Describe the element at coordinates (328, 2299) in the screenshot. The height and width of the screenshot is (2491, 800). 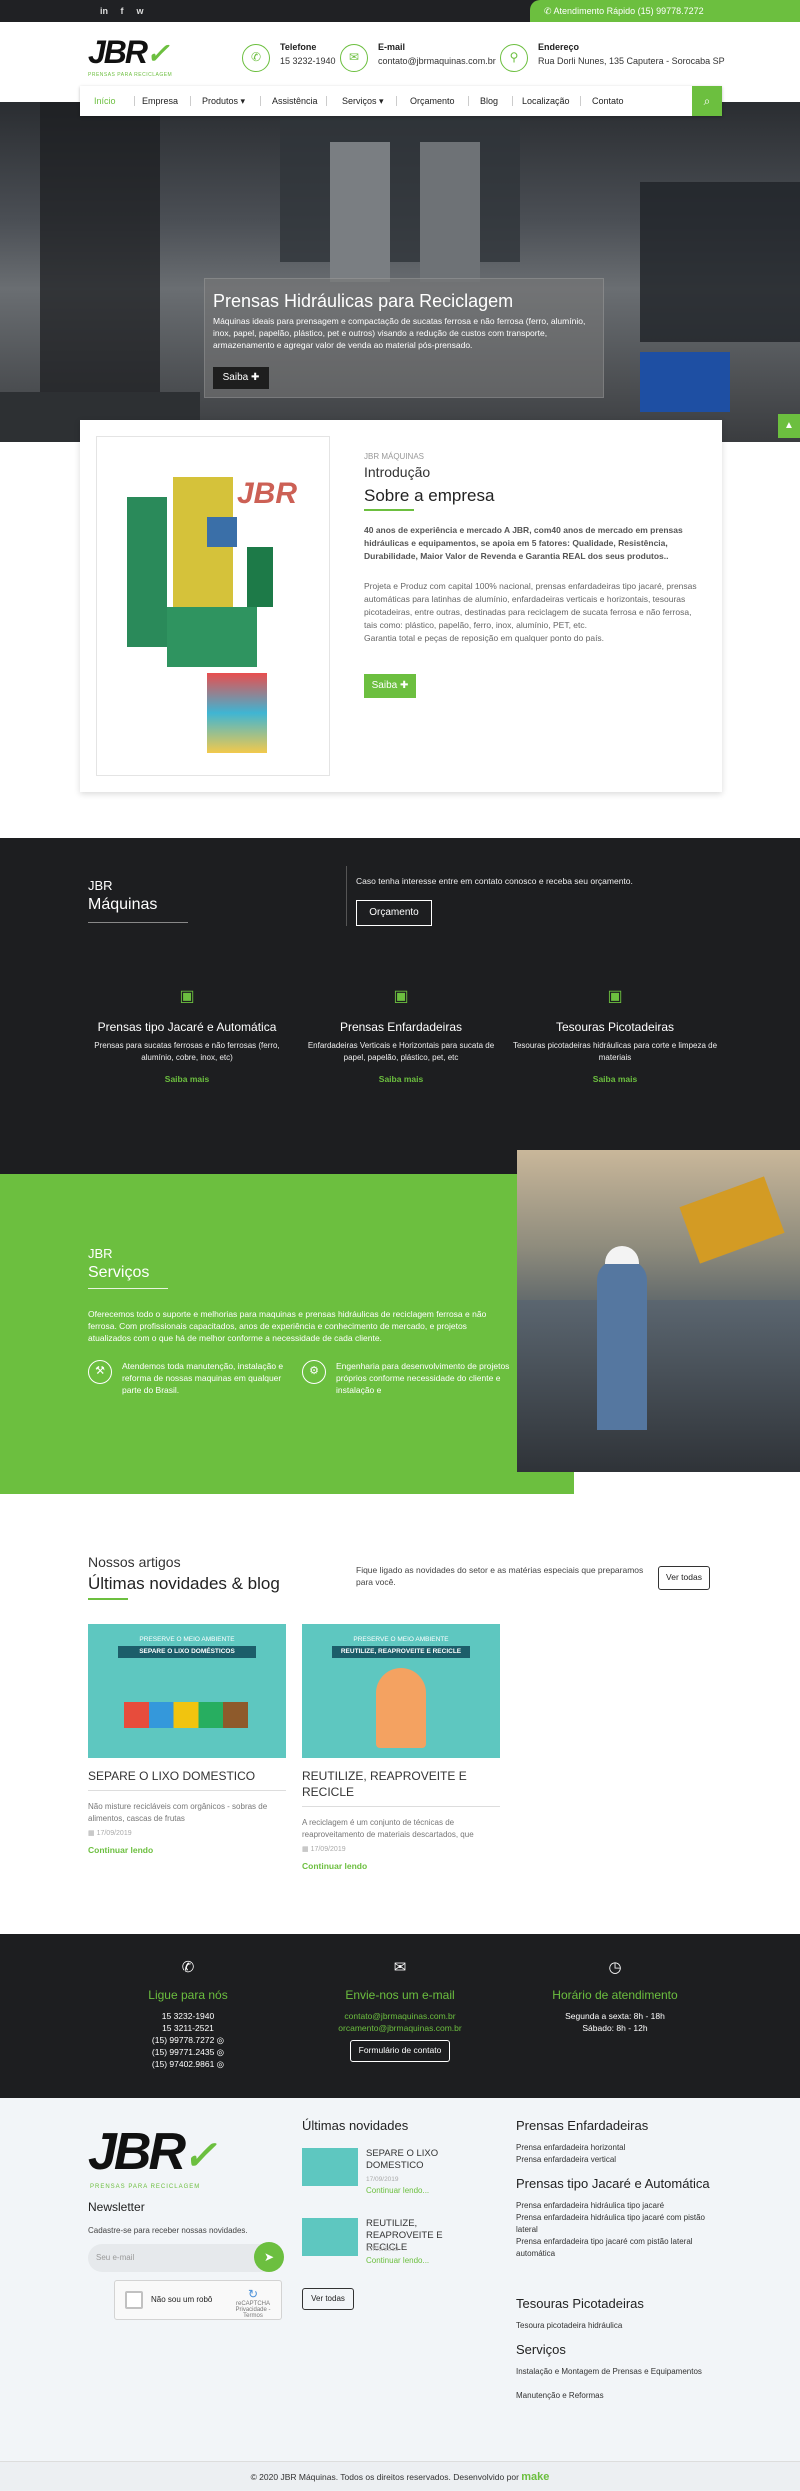
I see `footer-view-all-button: Ver todas` at that location.